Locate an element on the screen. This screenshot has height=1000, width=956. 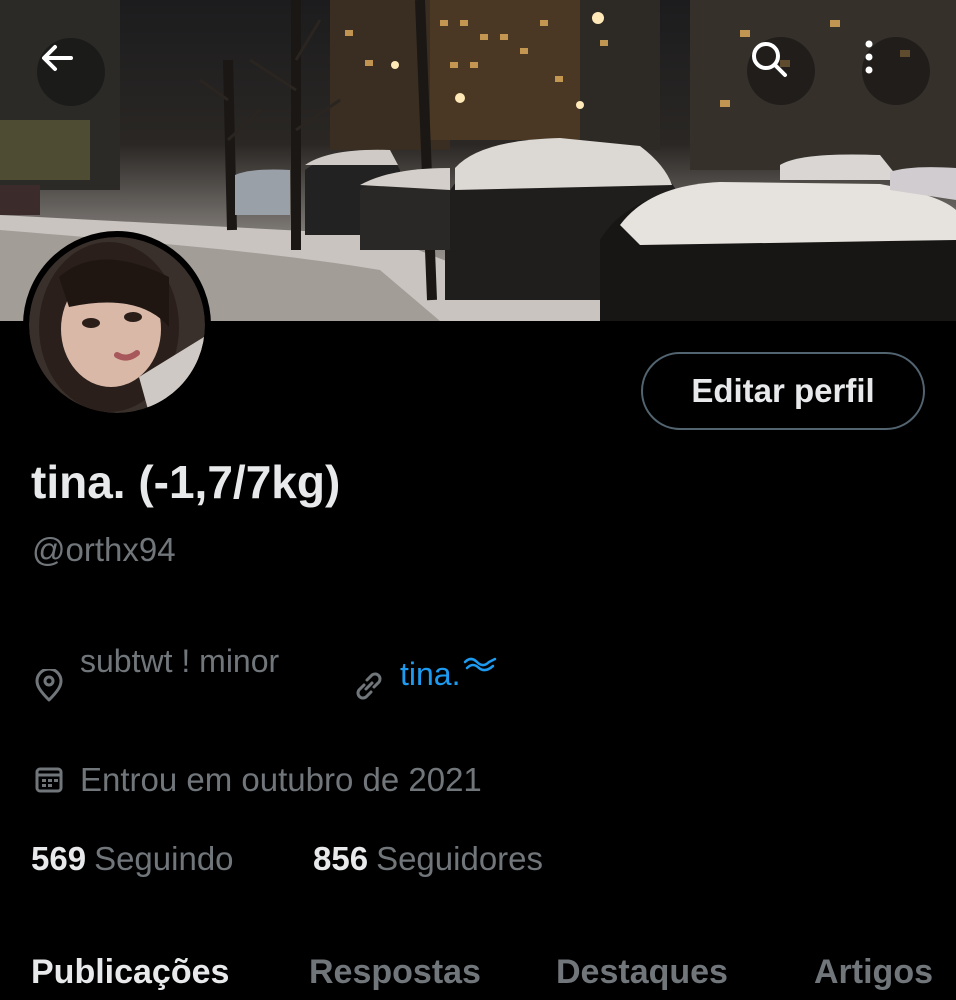
tab-artigos: Artigos is located at coordinates (873, 972).